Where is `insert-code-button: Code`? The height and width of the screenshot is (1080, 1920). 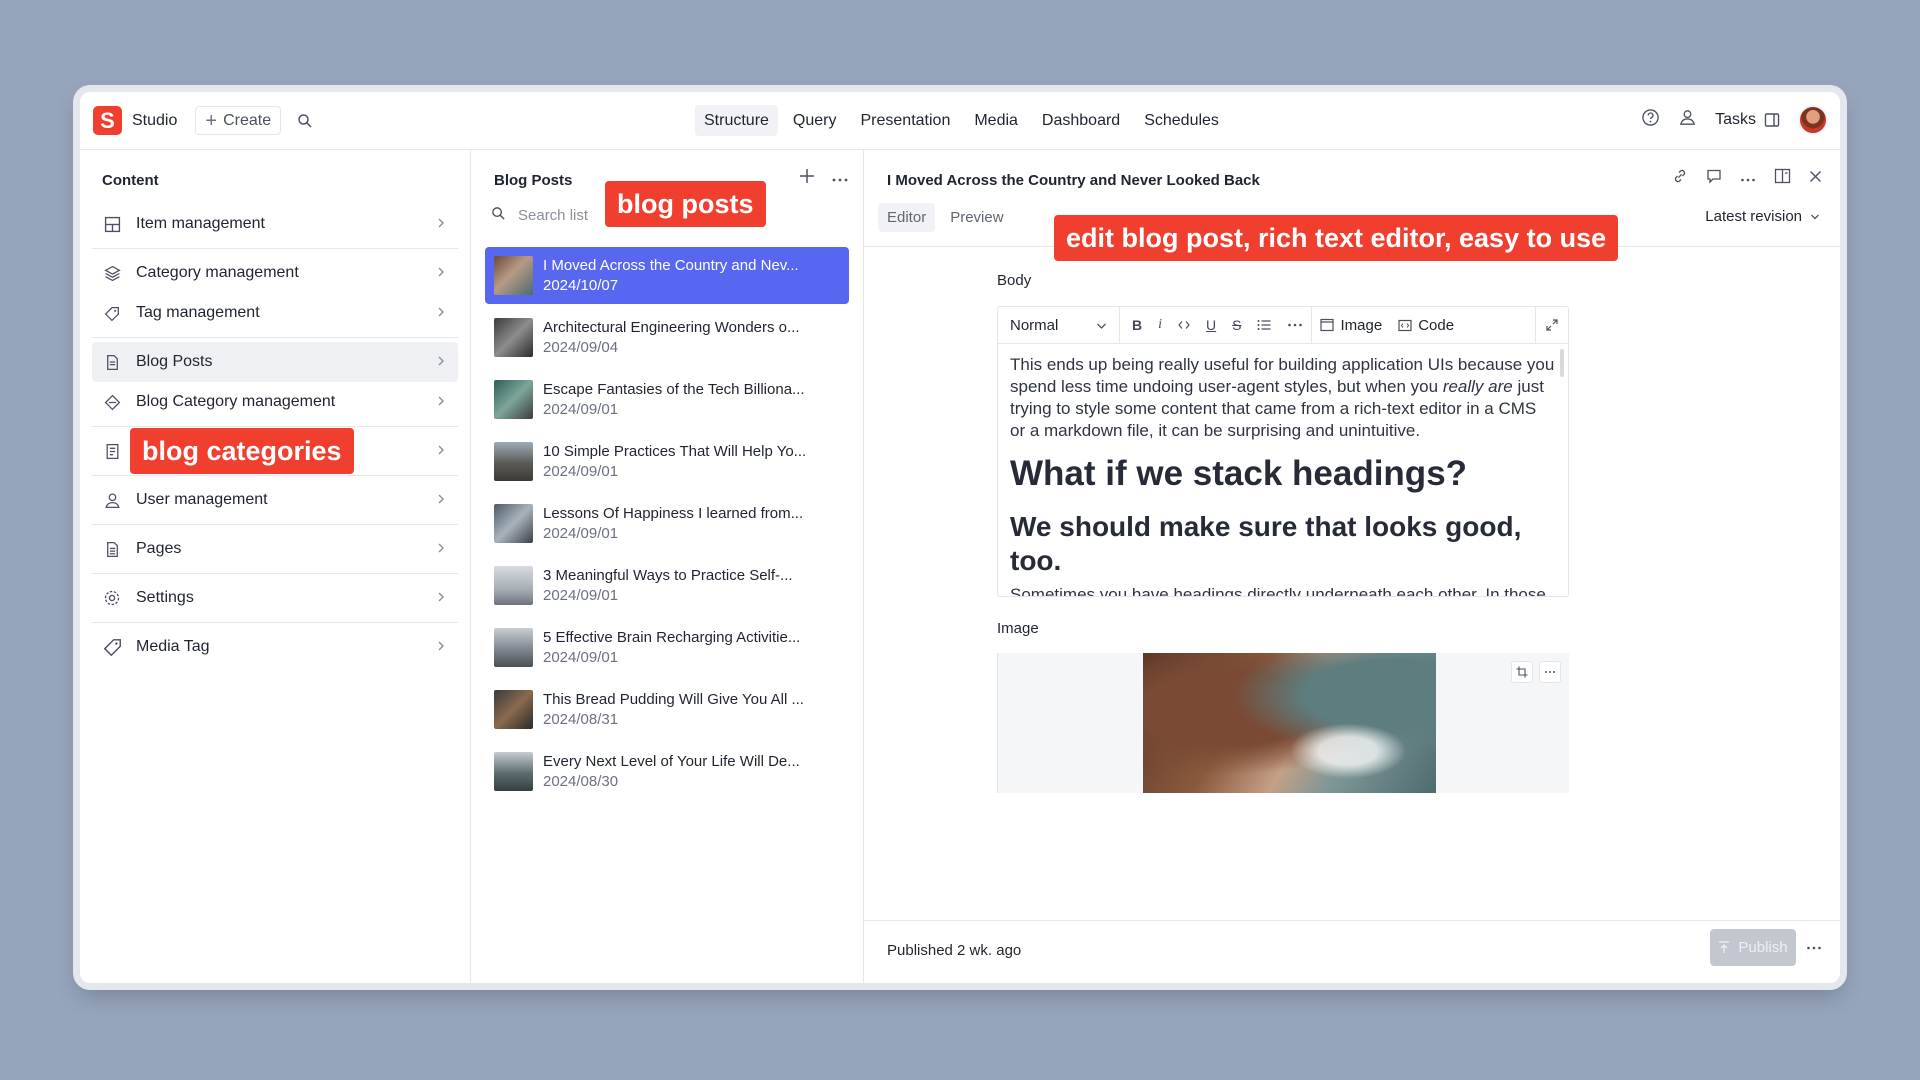 insert-code-button: Code is located at coordinates (1426, 325).